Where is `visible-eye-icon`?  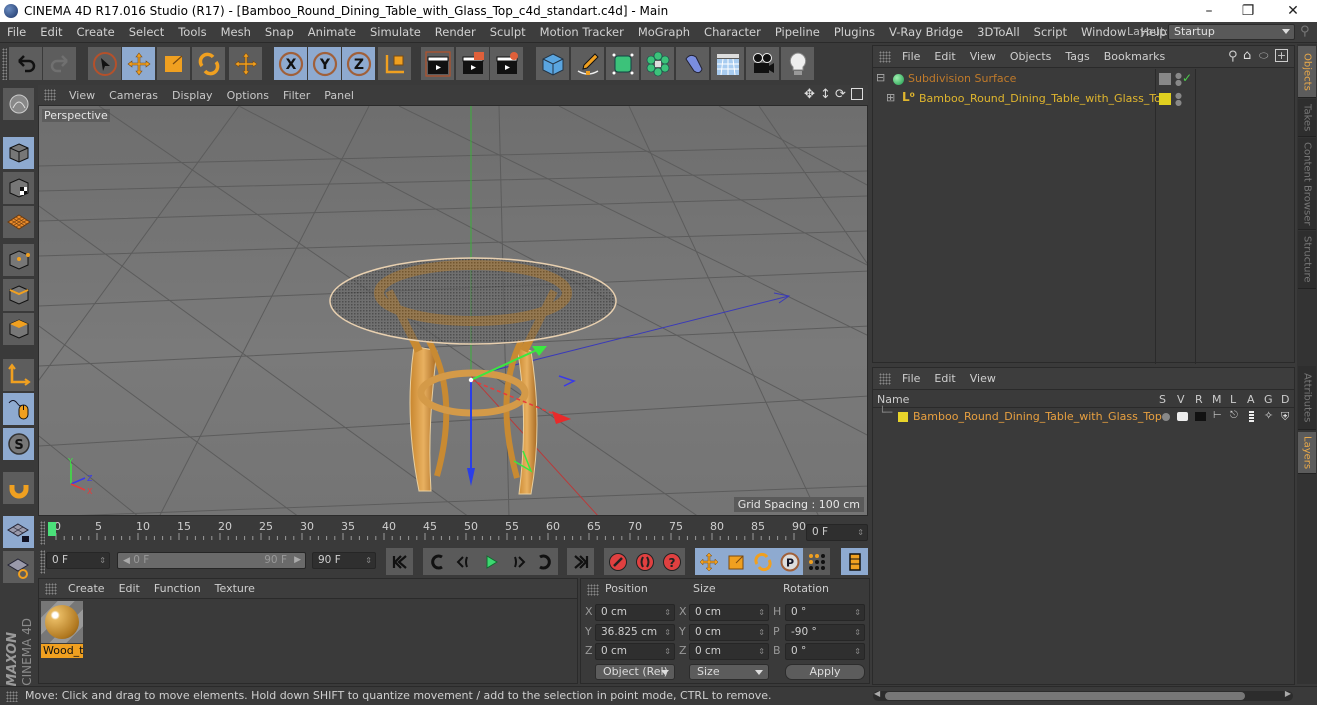 visible-eye-icon is located at coordinates (1182, 416).